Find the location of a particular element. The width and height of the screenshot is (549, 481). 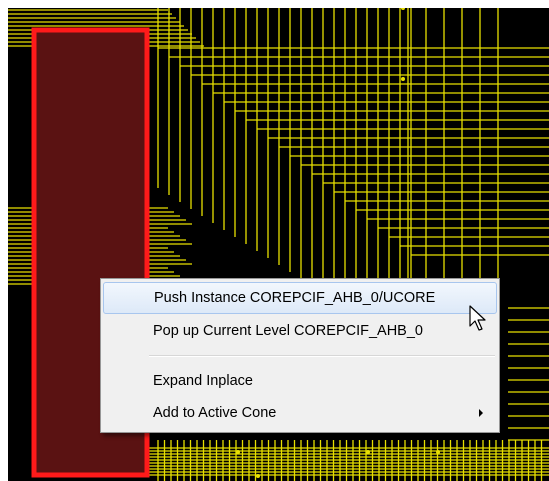

menu-item-add-to-active-cone: Add to Active Cone is located at coordinates (300, 413).